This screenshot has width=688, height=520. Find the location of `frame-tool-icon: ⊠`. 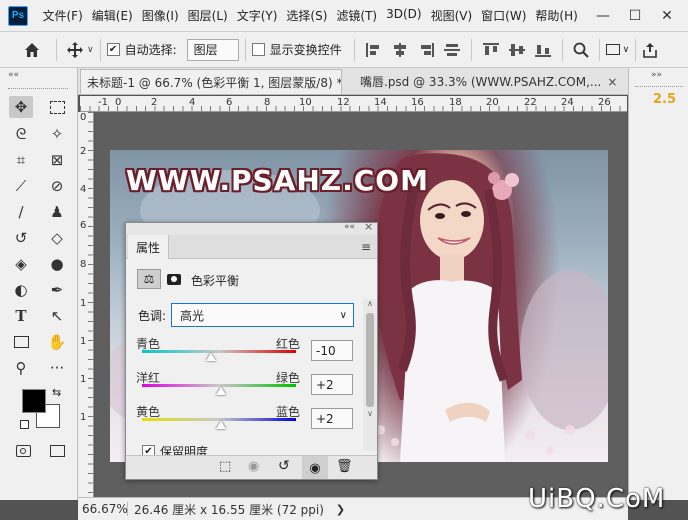

frame-tool-icon: ⊠ is located at coordinates (57, 160).